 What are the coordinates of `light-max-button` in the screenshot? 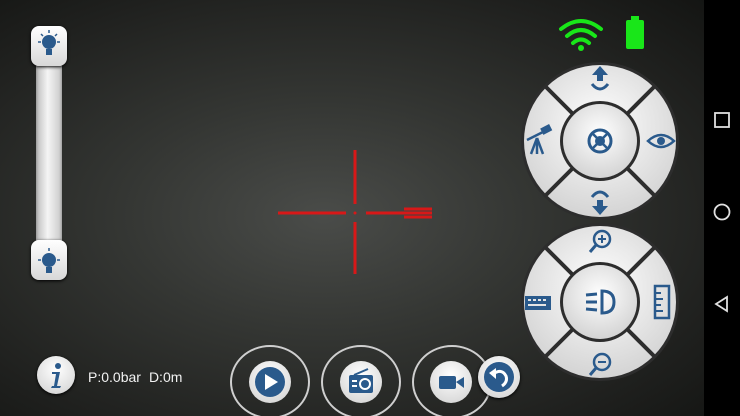 It's located at (49, 46).